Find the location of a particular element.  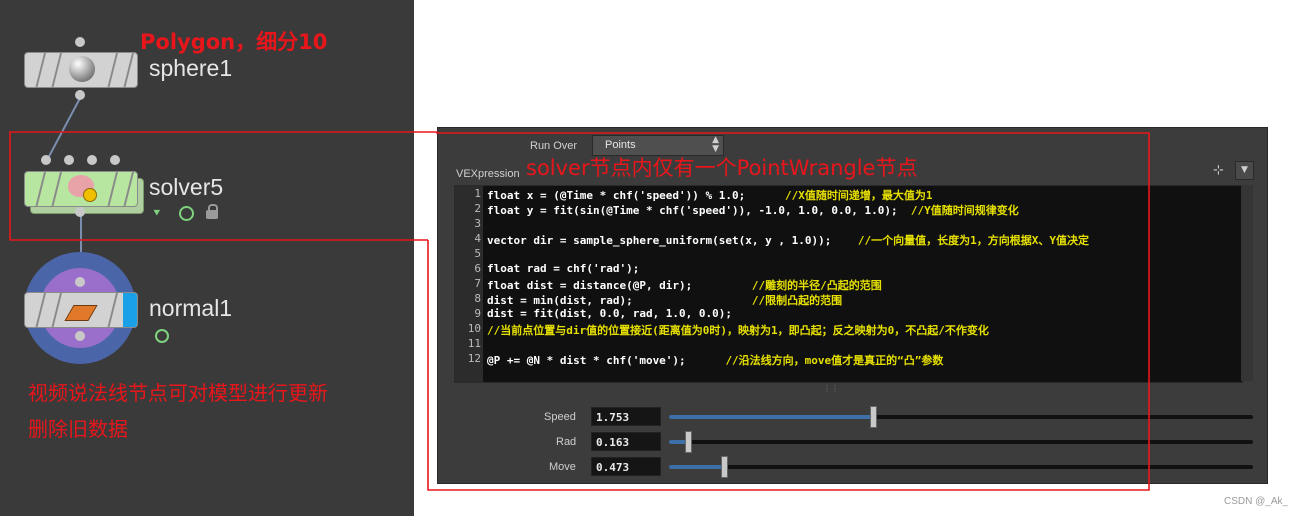

sphere-icon is located at coordinates (82, 69).